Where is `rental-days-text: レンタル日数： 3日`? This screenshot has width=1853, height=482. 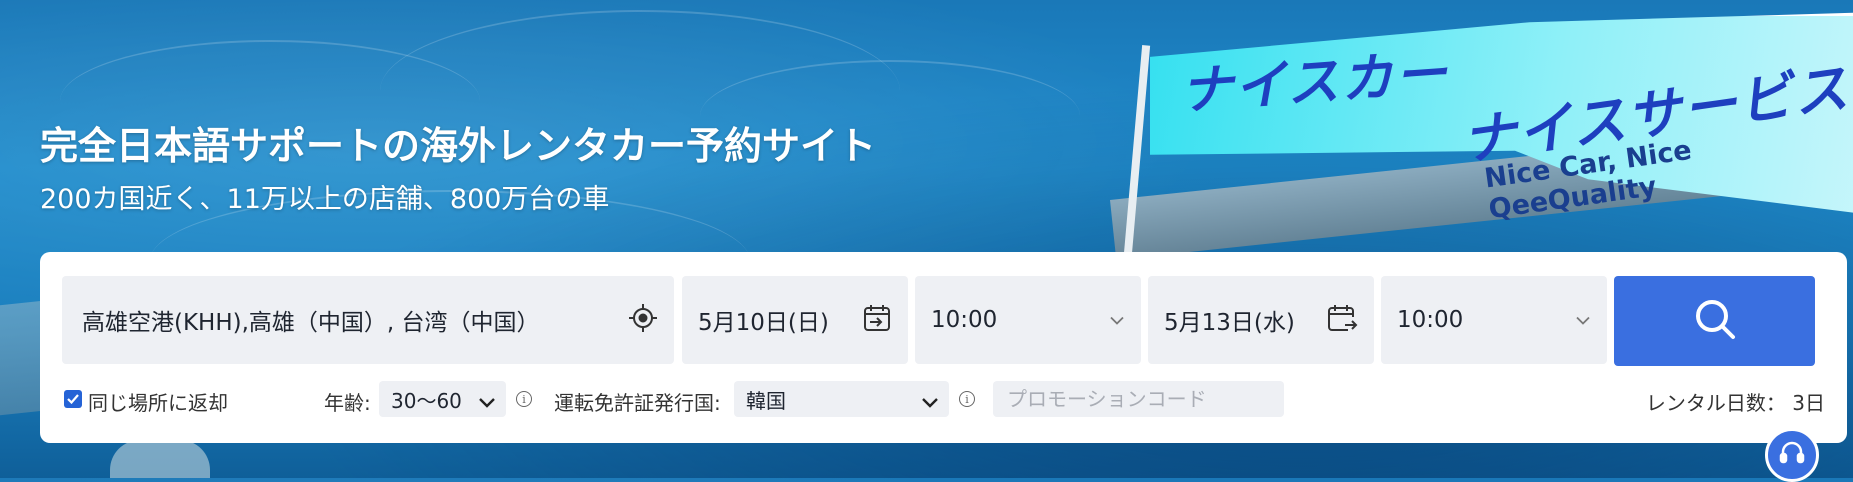 rental-days-text: レンタル日数： 3日 is located at coordinates (1735, 403).